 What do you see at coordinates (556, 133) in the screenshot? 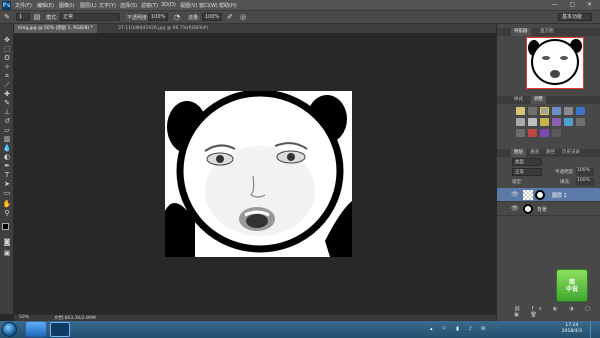
I see `gradient-map-icon` at bounding box center [556, 133].